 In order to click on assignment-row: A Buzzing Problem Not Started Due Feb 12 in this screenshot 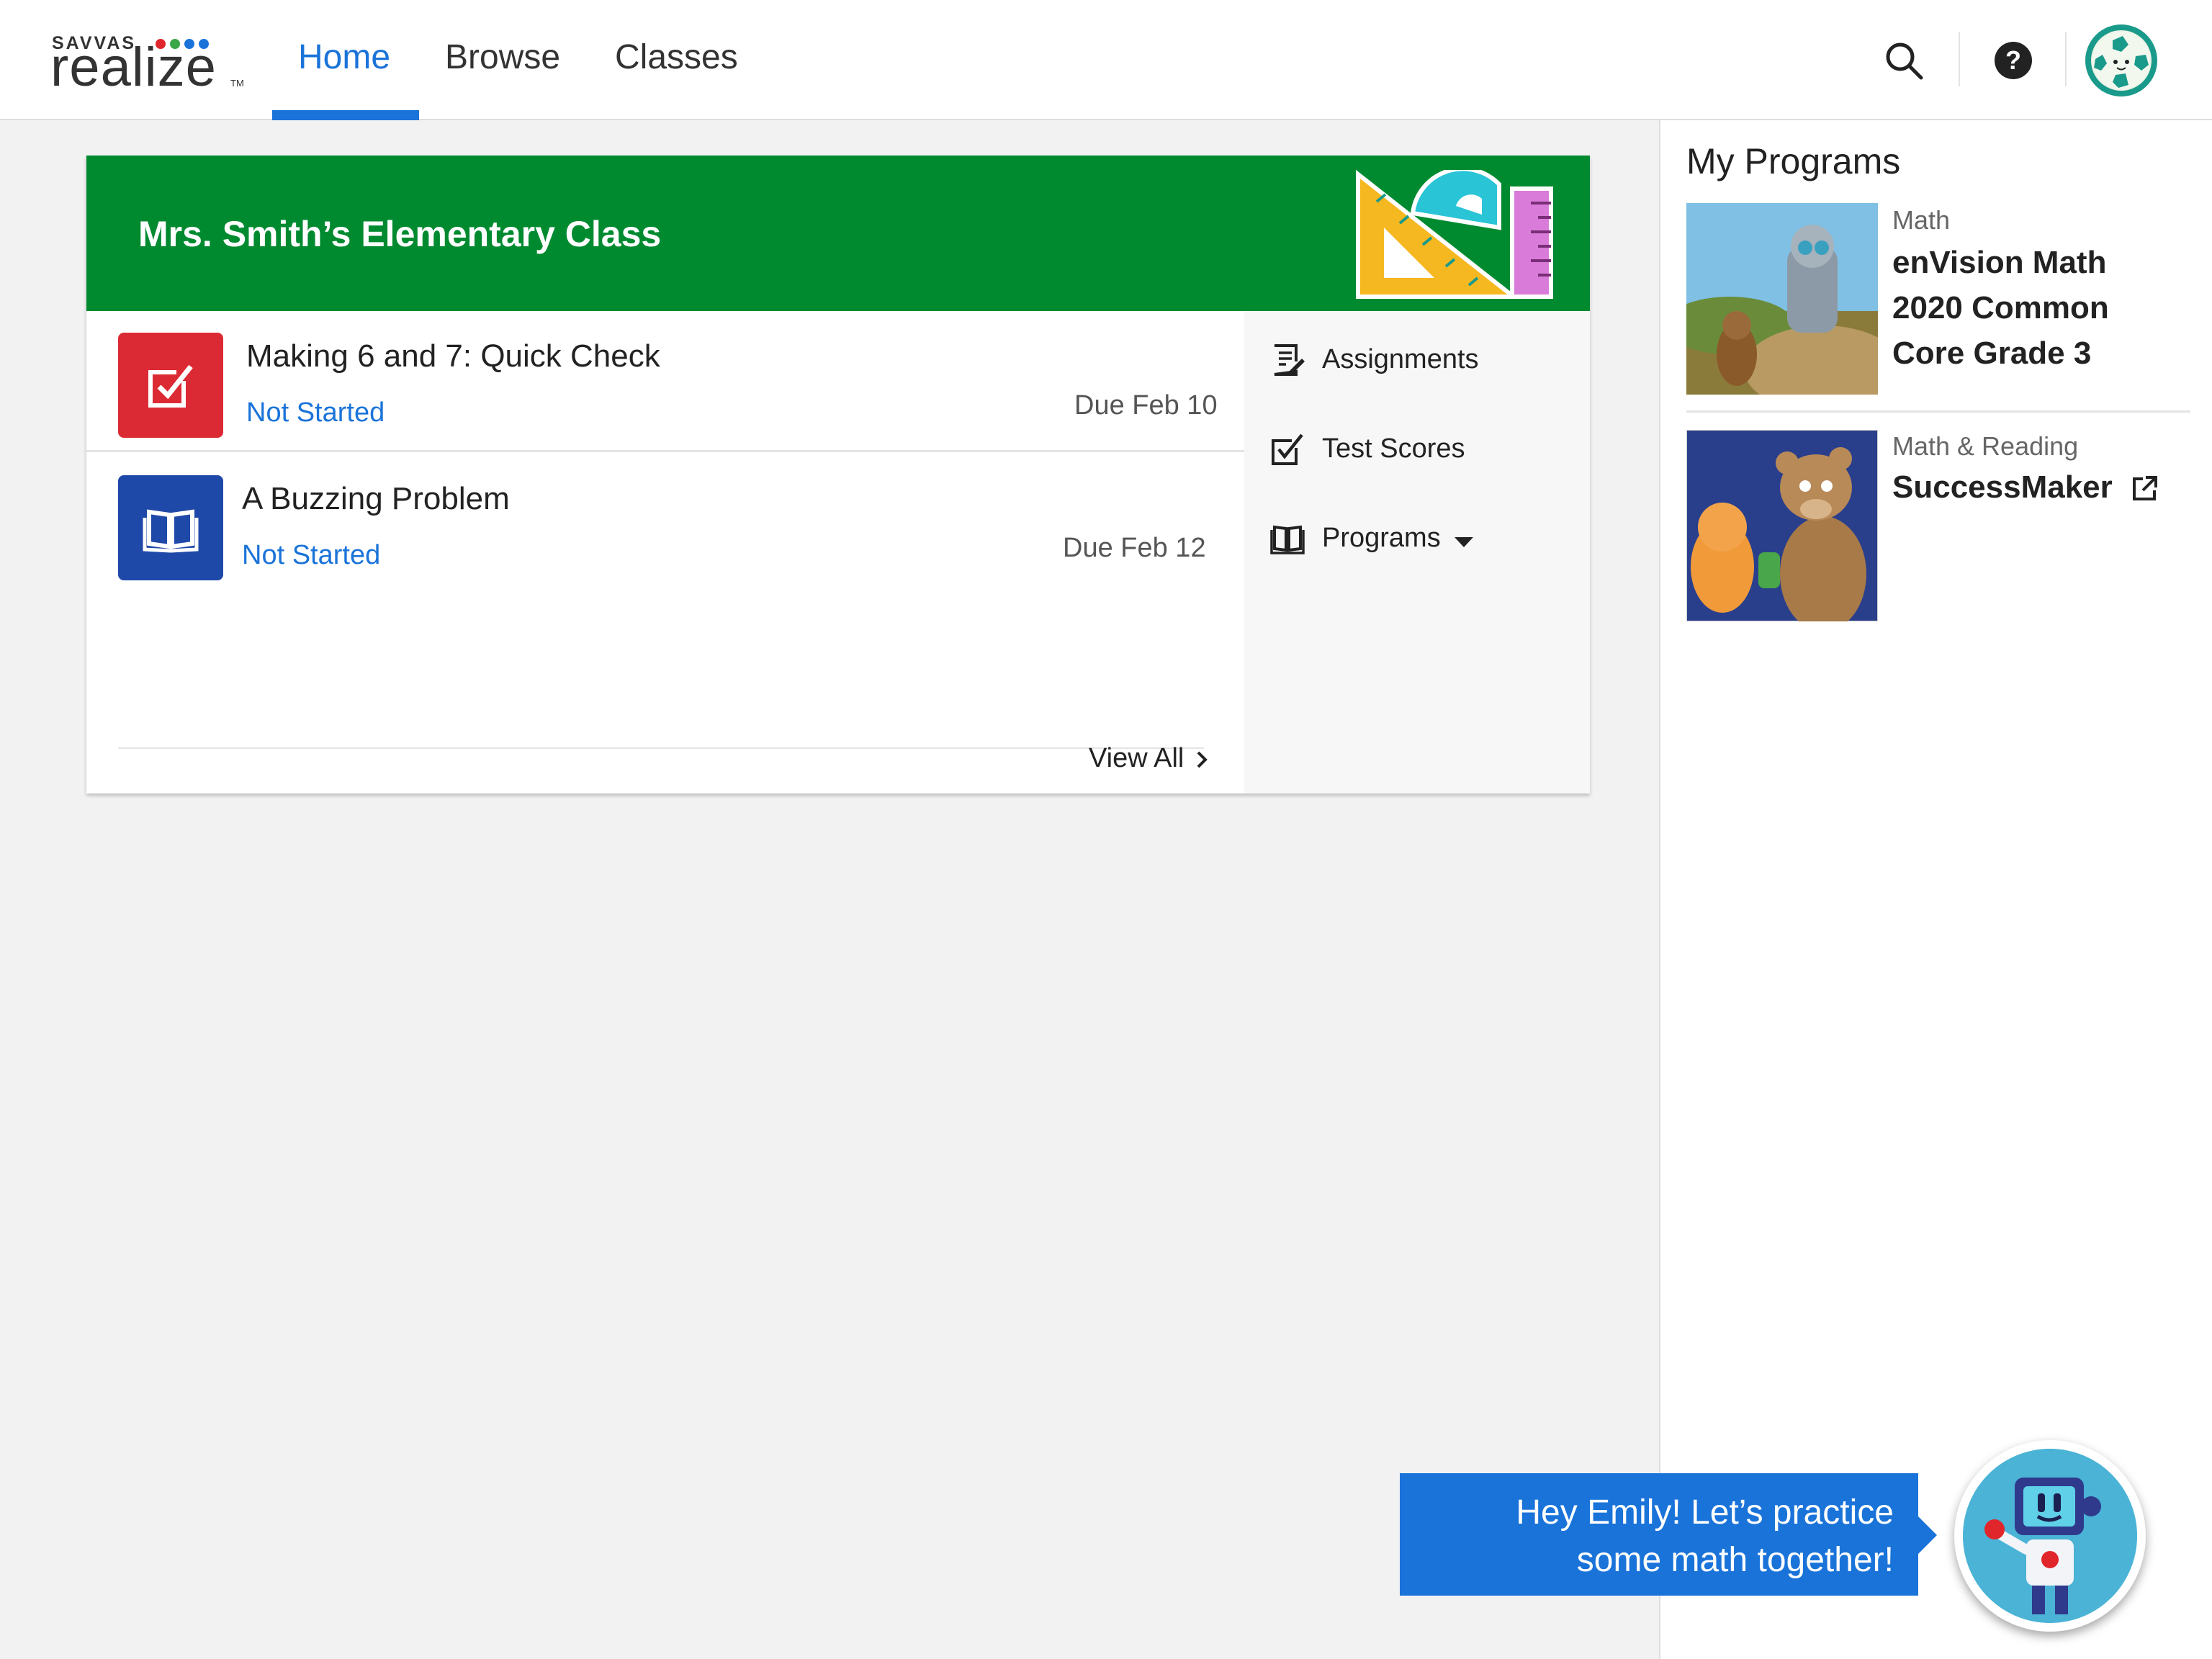, I will do `click(665, 524)`.